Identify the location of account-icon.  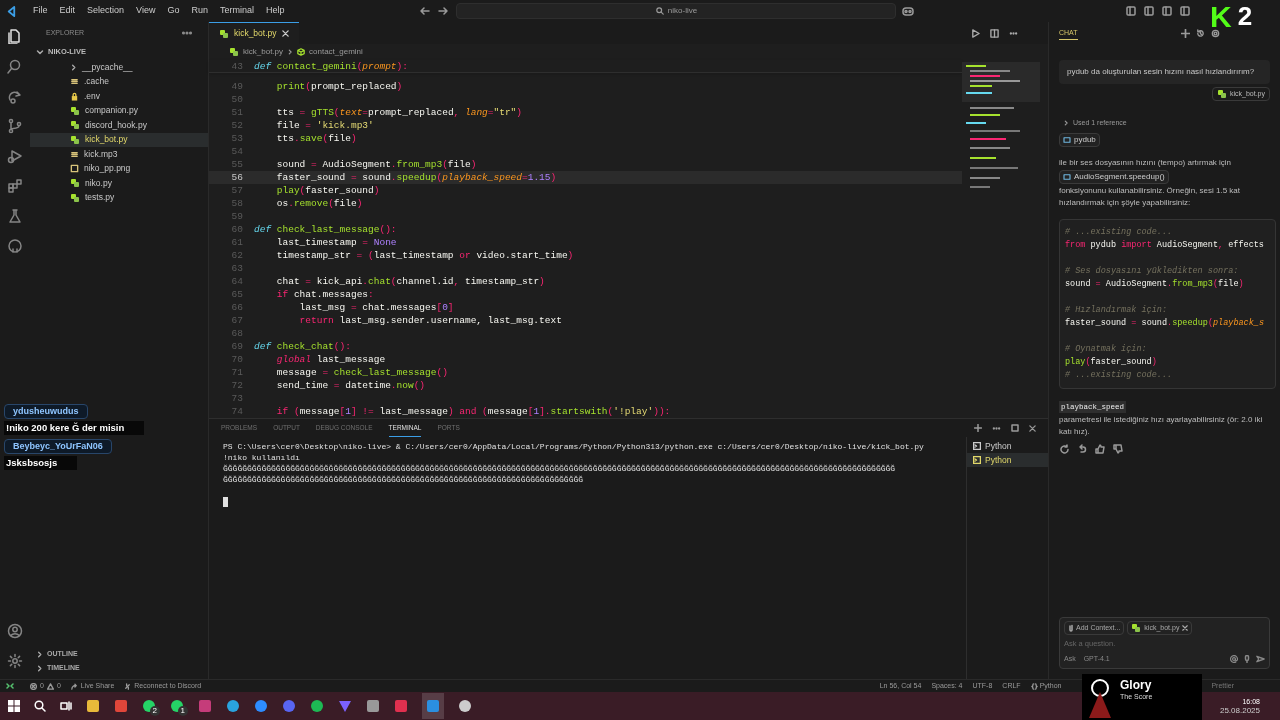
(15, 631).